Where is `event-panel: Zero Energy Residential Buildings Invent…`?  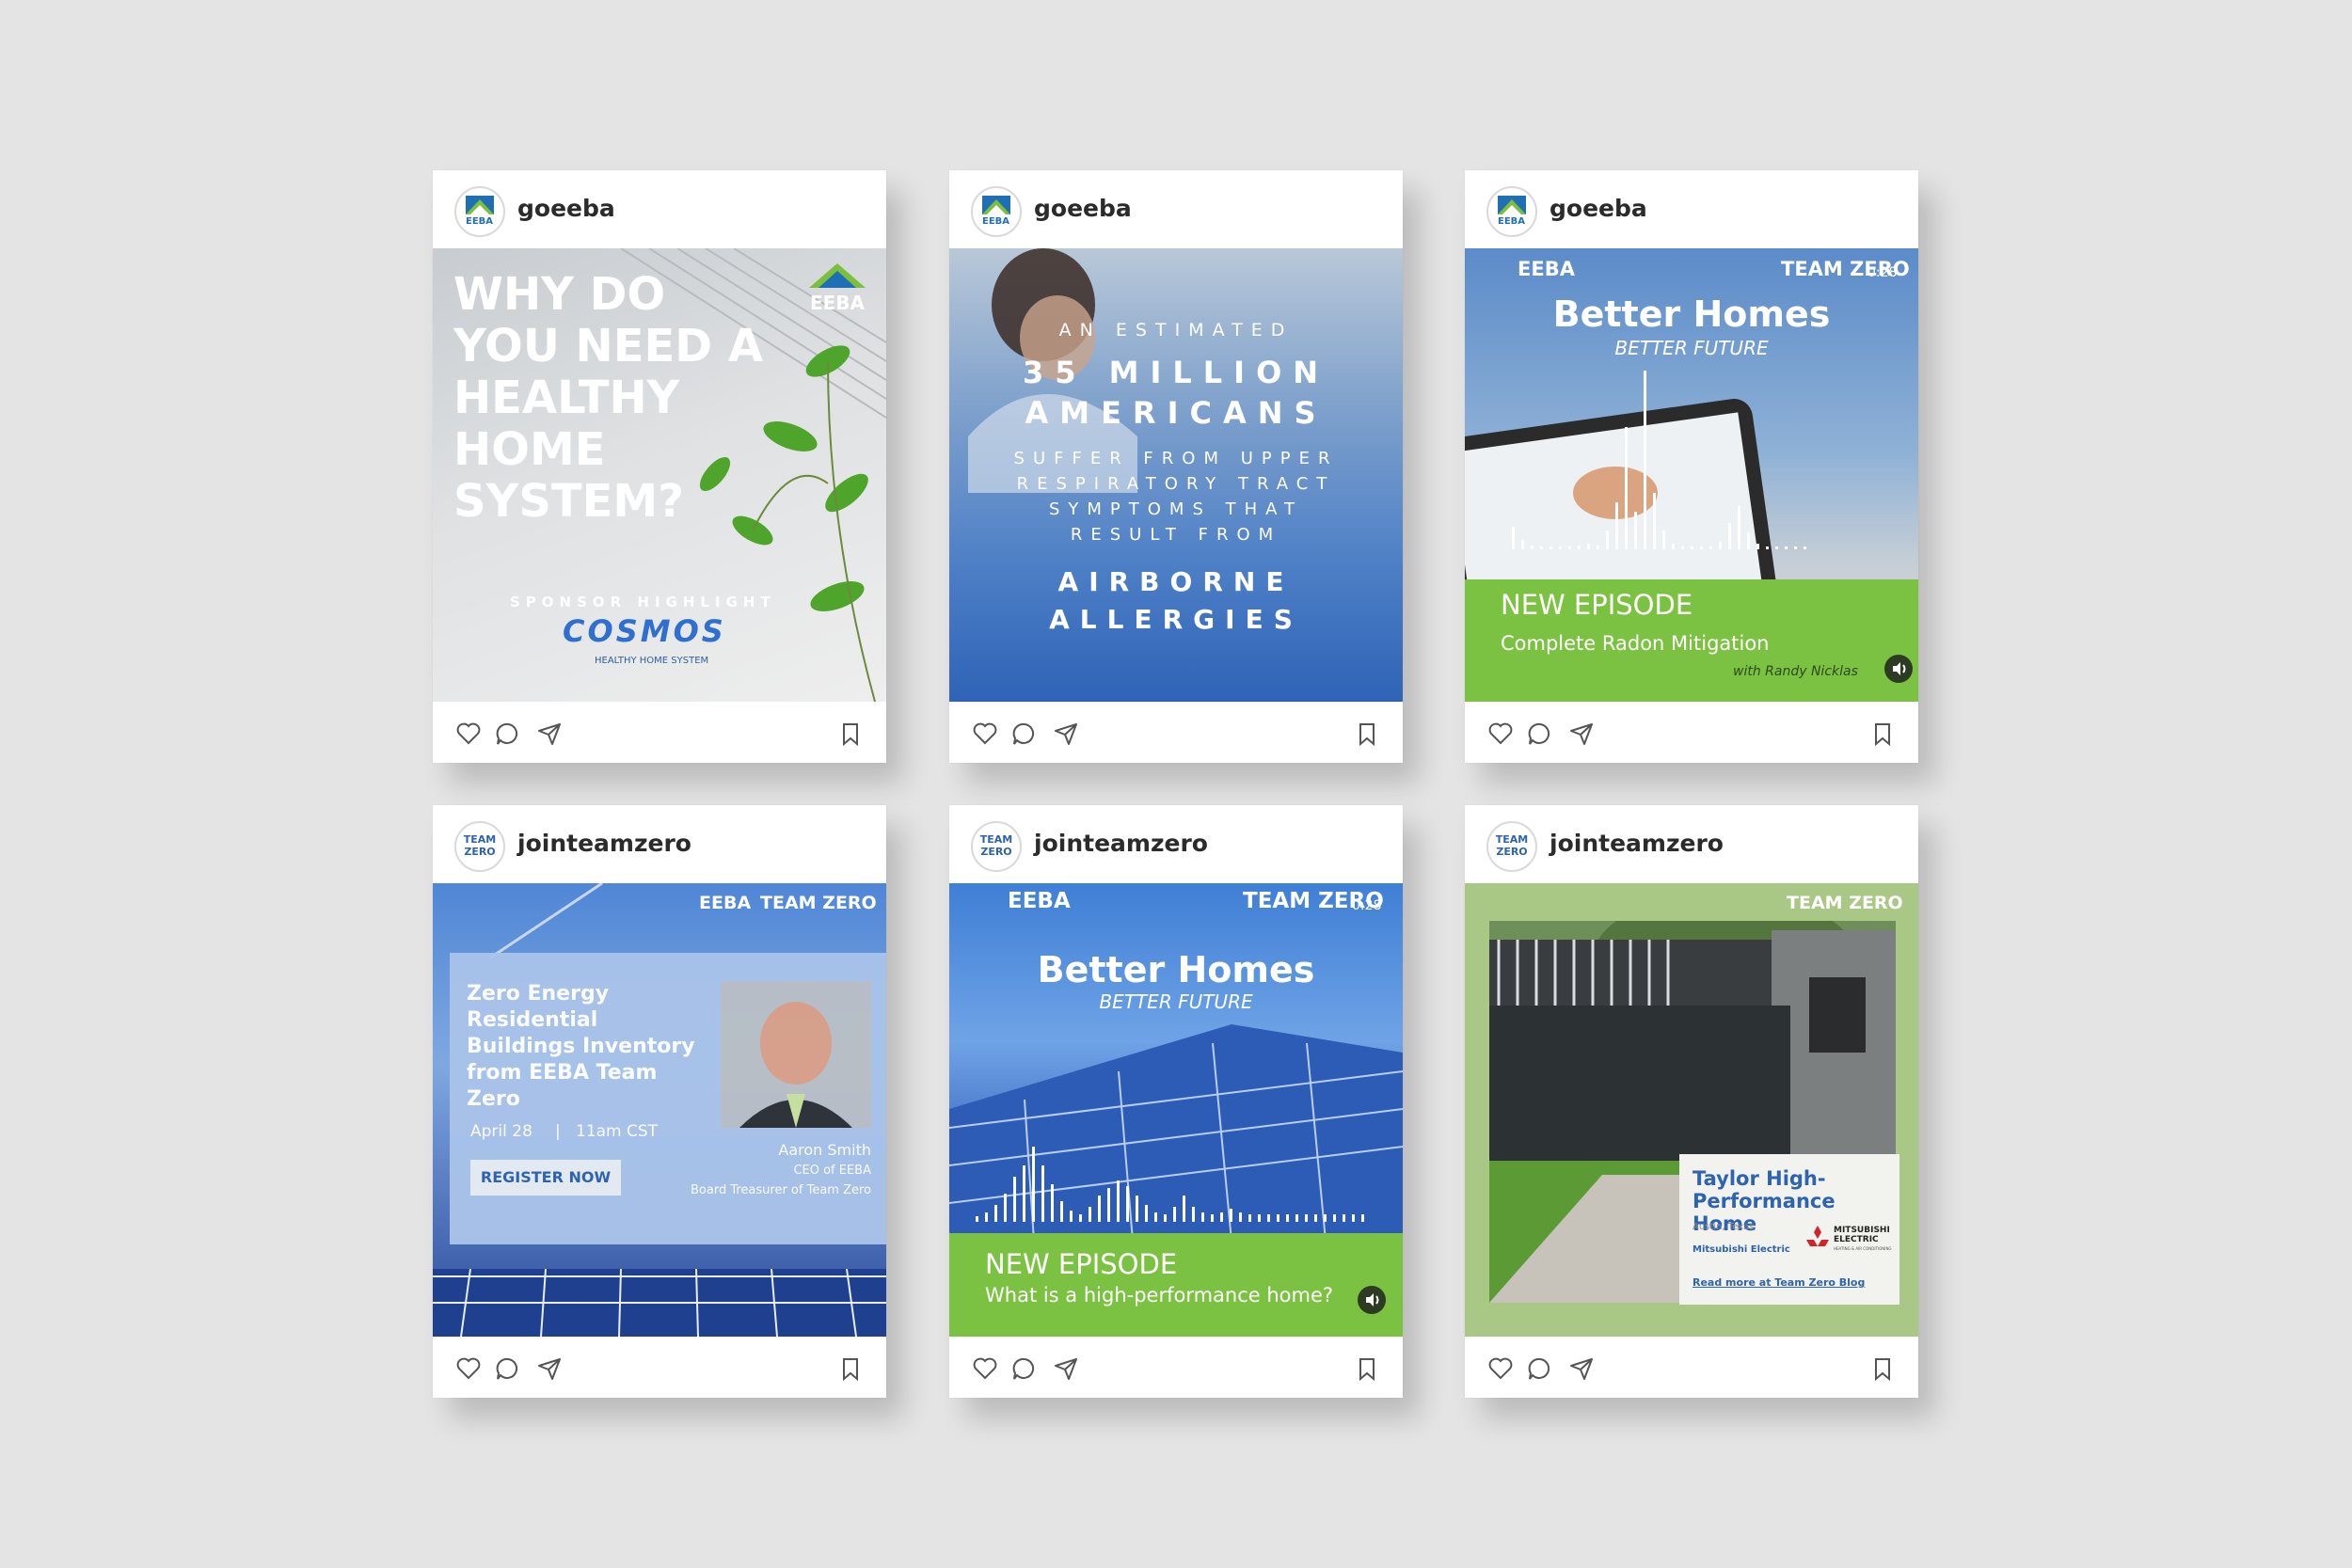
event-panel: Zero Energy Residential Buildings Invent… is located at coordinates (668, 1098).